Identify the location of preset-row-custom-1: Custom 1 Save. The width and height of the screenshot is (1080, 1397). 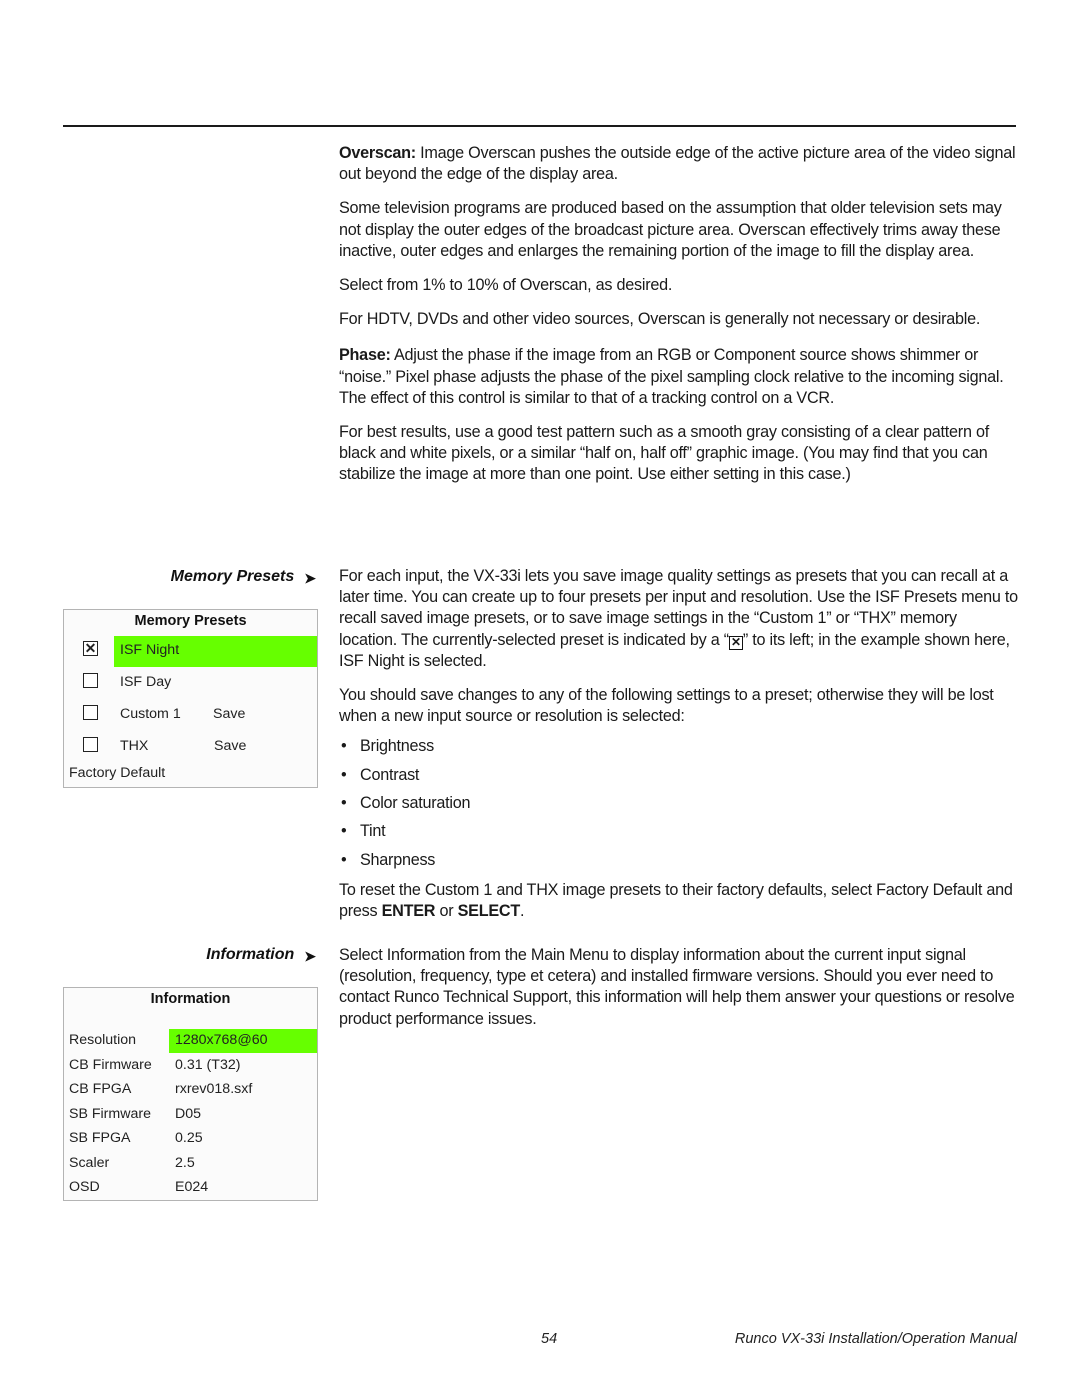
(190, 714).